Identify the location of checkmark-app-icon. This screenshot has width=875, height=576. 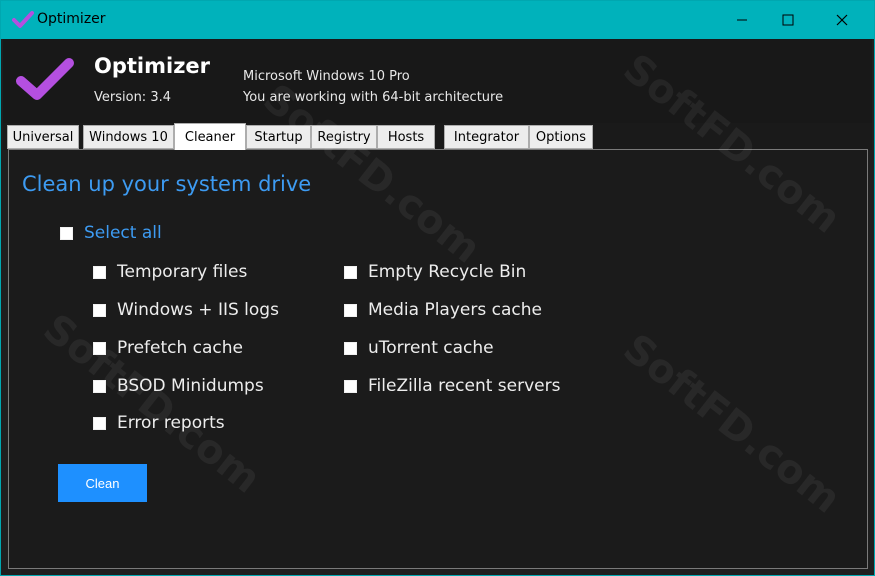
(23, 19).